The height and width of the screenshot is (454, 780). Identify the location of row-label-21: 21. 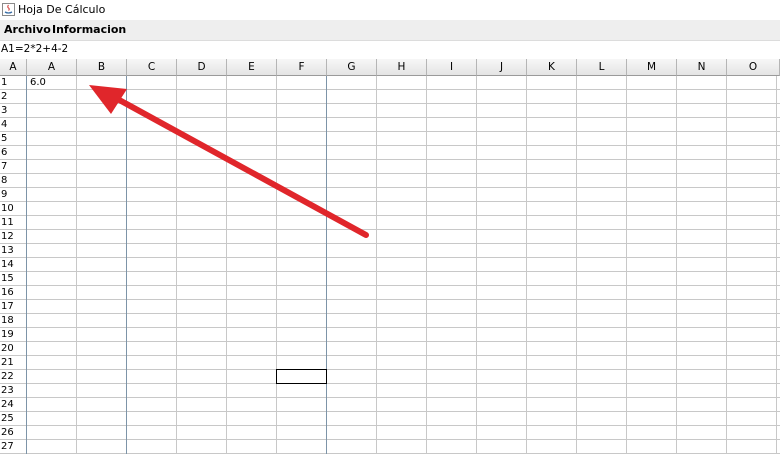
(7, 362).